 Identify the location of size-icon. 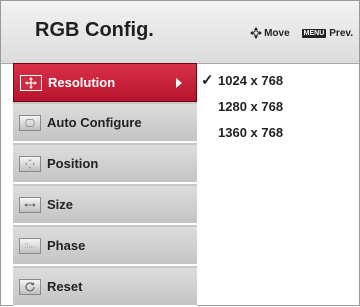
(30, 204).